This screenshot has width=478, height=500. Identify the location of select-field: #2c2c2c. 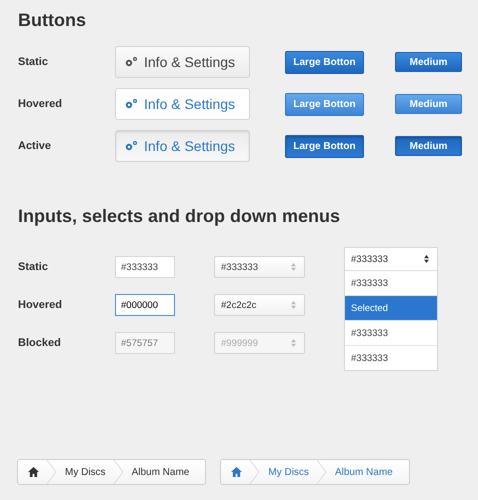
(259, 305).